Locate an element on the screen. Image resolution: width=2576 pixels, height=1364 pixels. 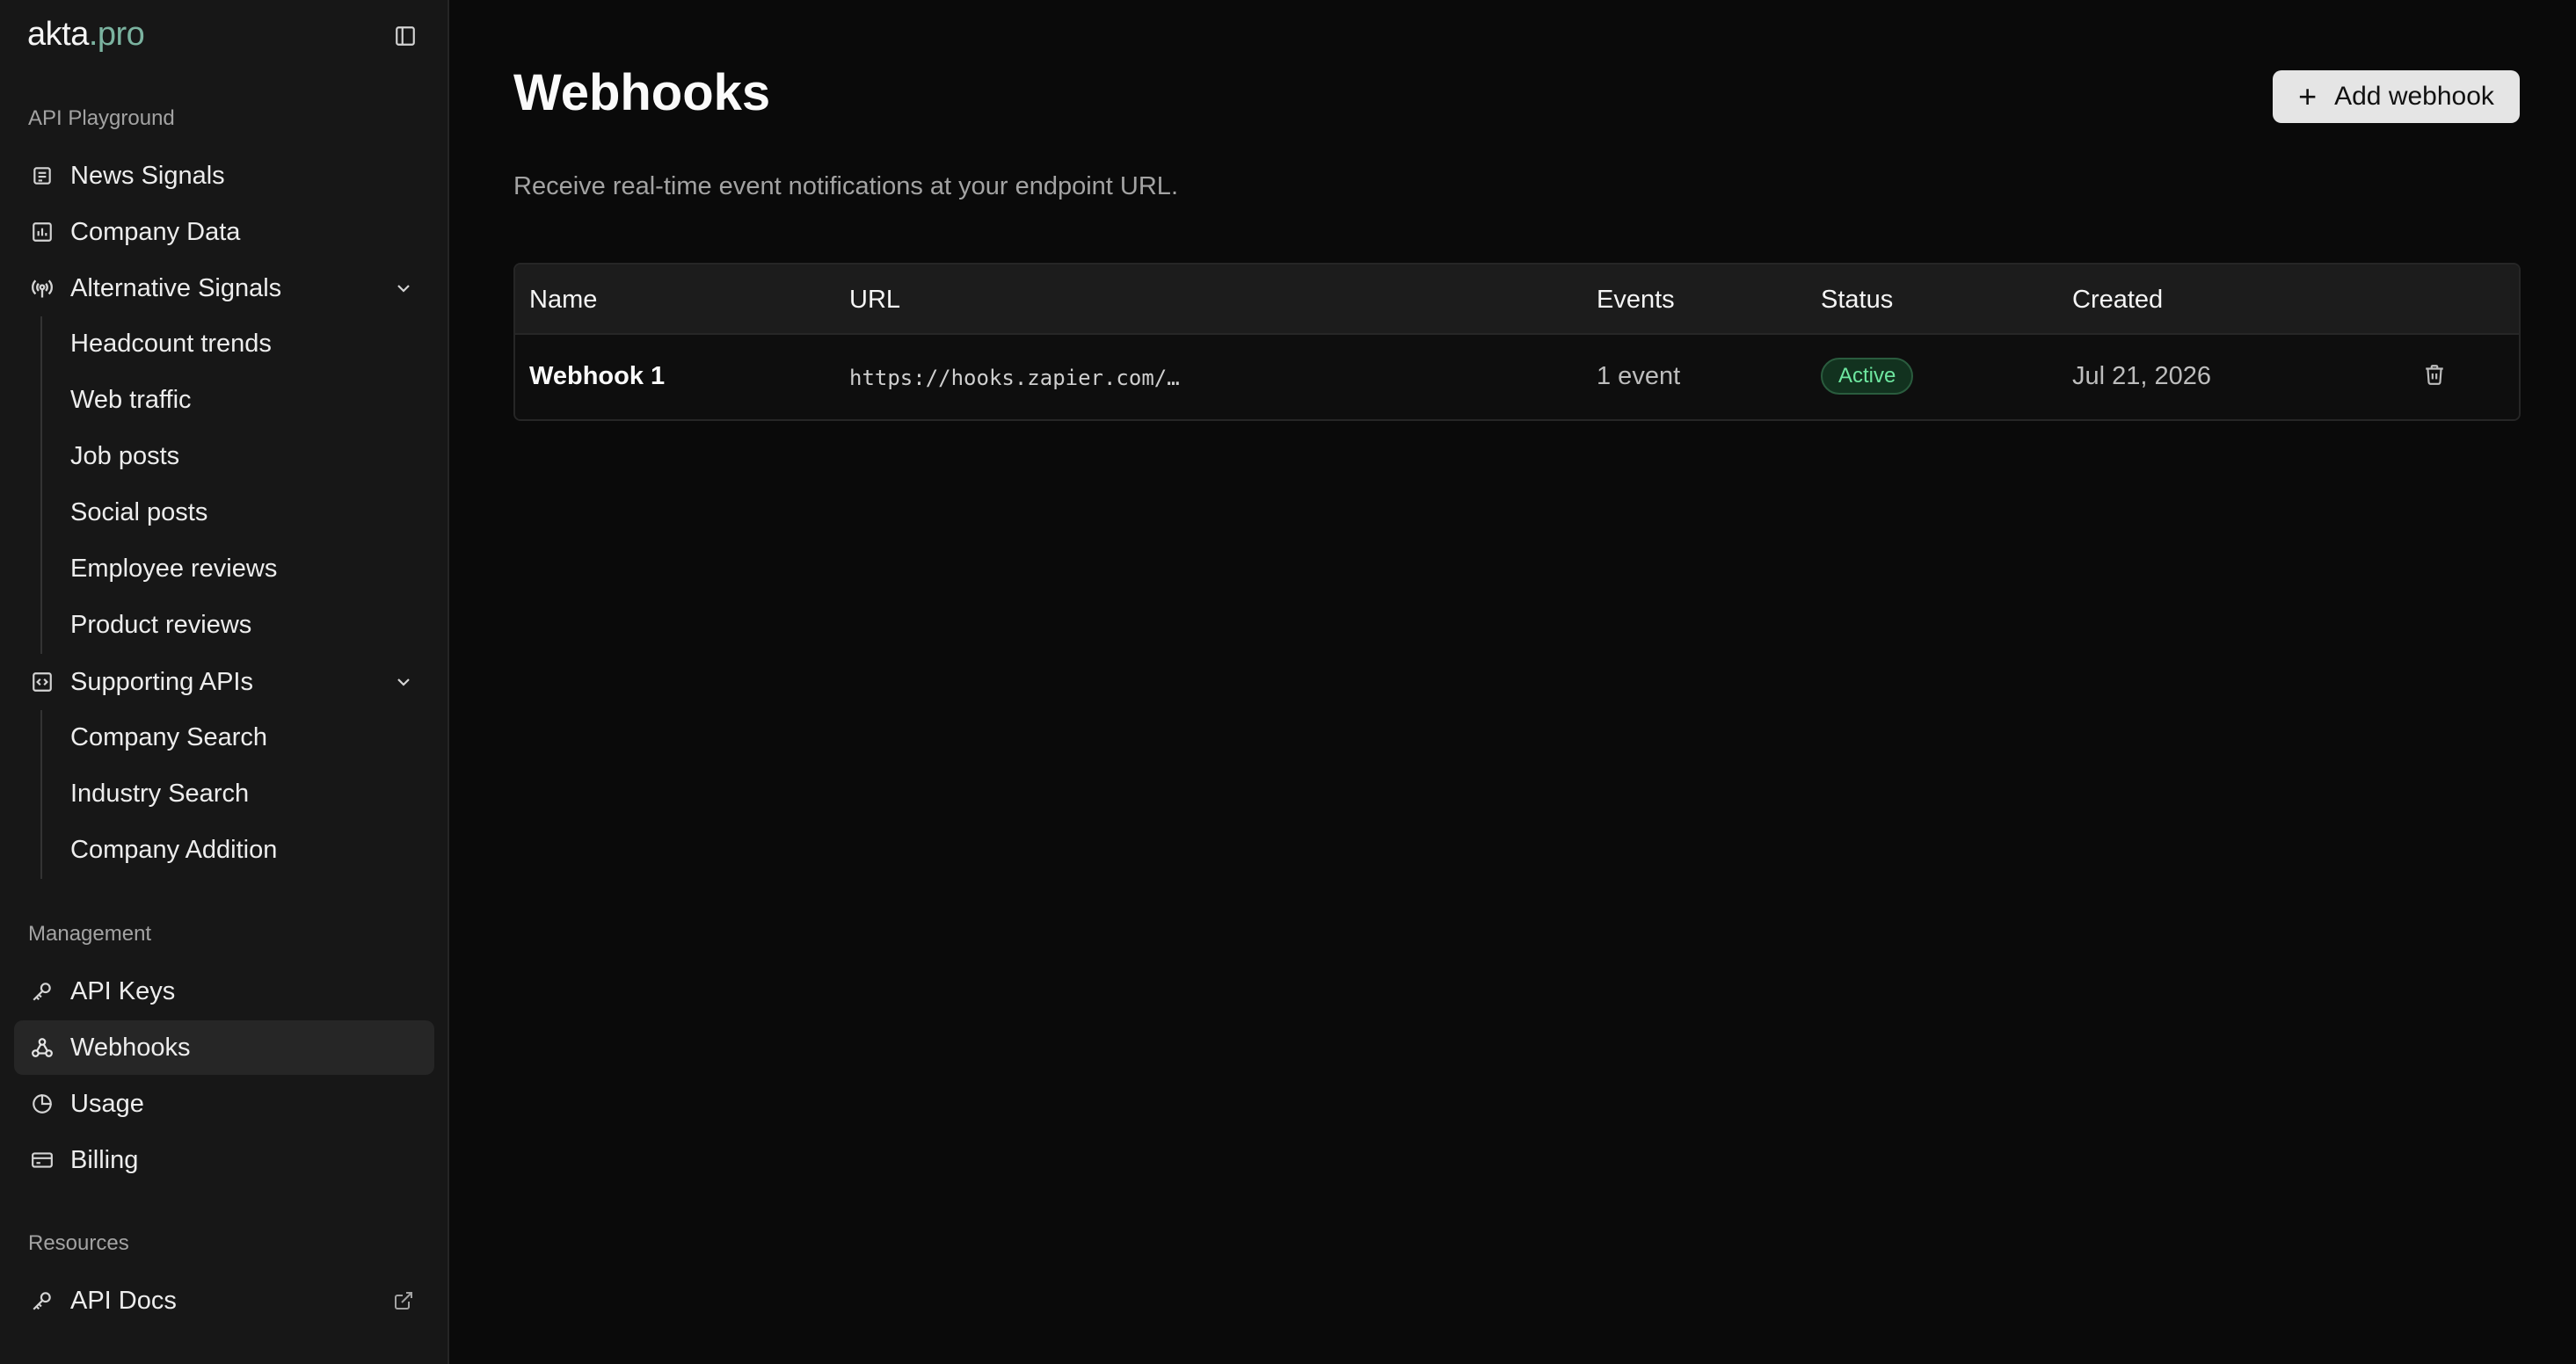
sidebar-subitem-industry-search: Industry Search is located at coordinates (250, 794).